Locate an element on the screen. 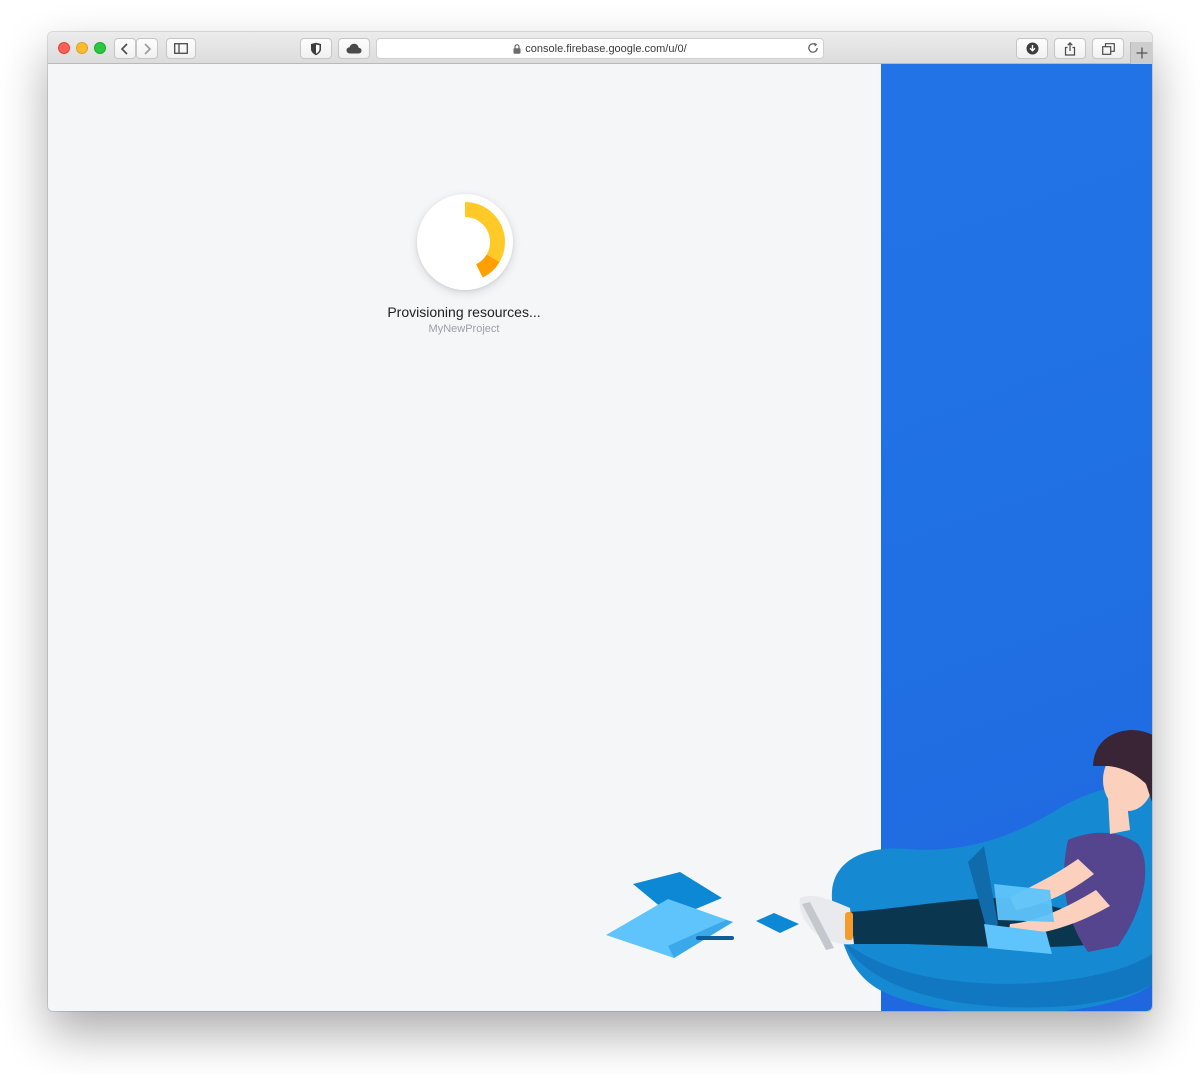  downloads-button is located at coordinates (1032, 48).